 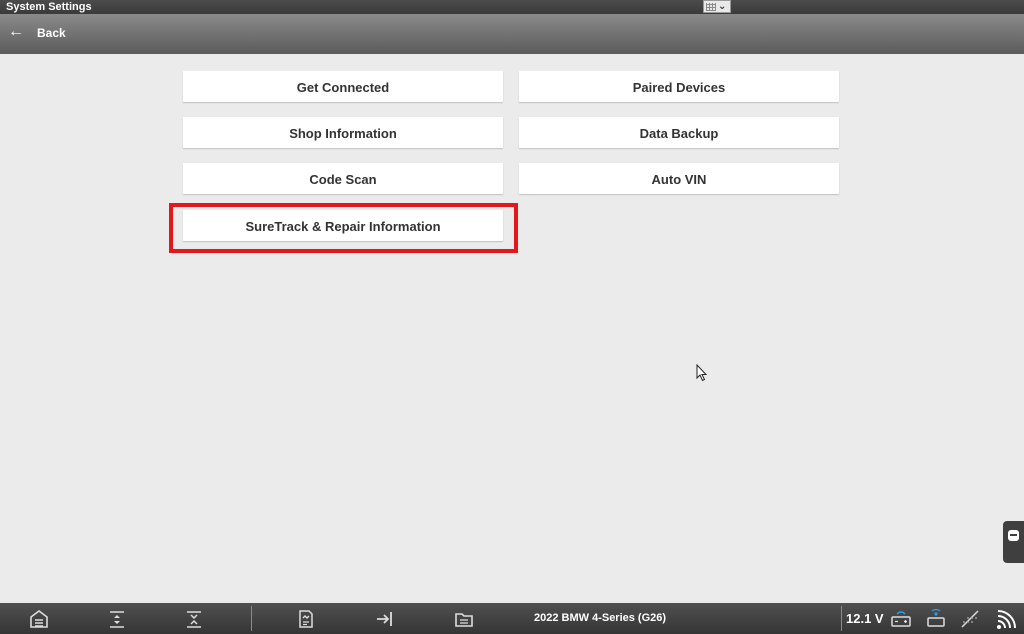 What do you see at coordinates (512, 7) in the screenshot?
I see `title-bar: System Settings ⌄` at bounding box center [512, 7].